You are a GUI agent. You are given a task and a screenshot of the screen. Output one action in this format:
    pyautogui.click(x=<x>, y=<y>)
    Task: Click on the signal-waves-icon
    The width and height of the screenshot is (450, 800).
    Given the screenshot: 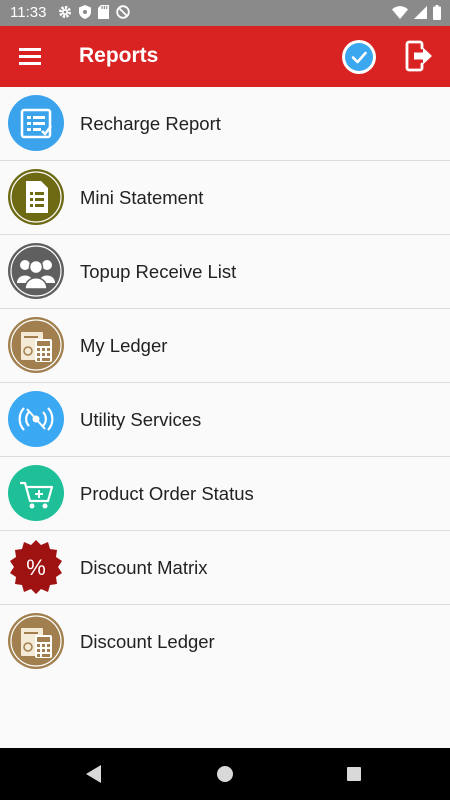 What is the action you would take?
    pyautogui.click(x=36, y=419)
    